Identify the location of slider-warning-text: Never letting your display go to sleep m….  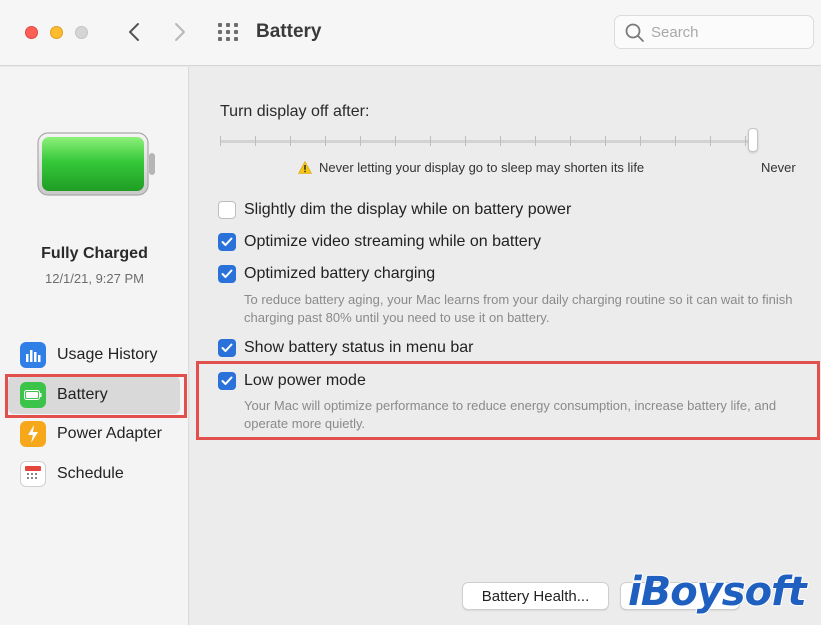
(482, 167).